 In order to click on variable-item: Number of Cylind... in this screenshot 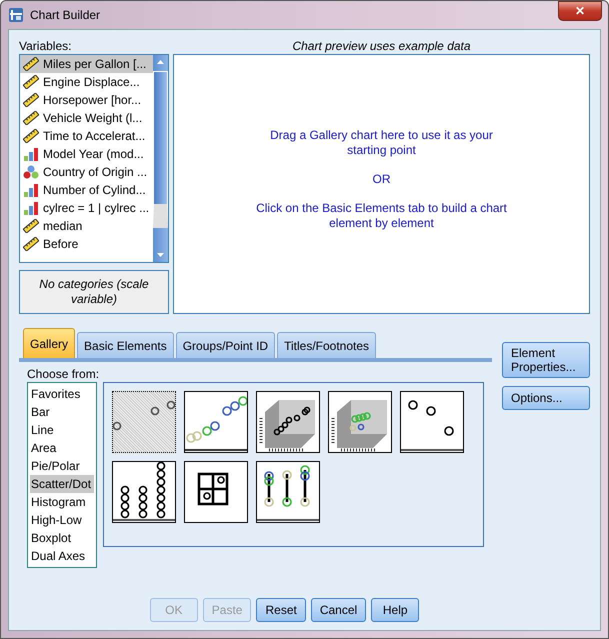, I will do `click(86, 190)`.